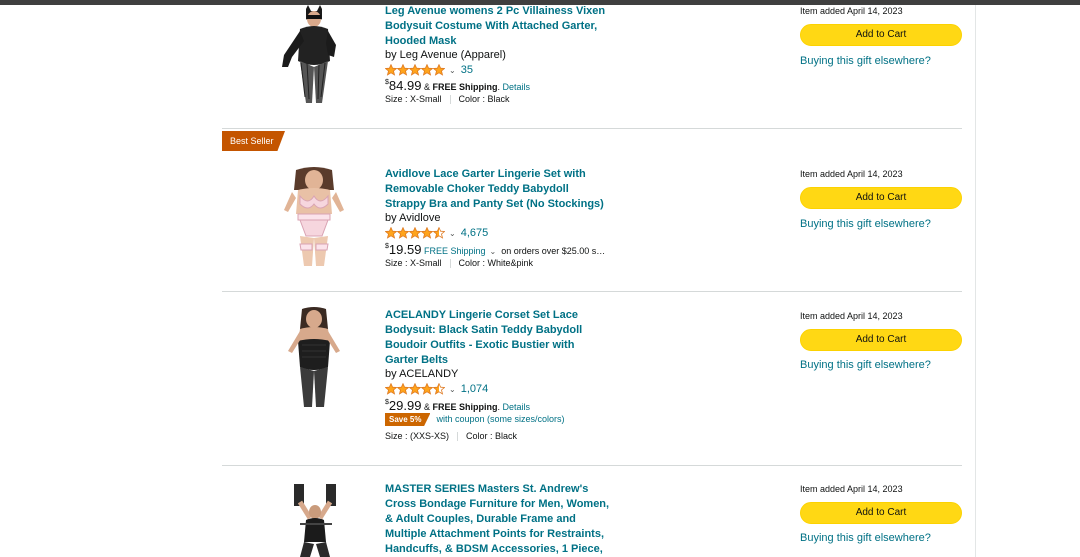 The width and height of the screenshot is (1080, 557). I want to click on color-value: Color : White&pink, so click(496, 263).